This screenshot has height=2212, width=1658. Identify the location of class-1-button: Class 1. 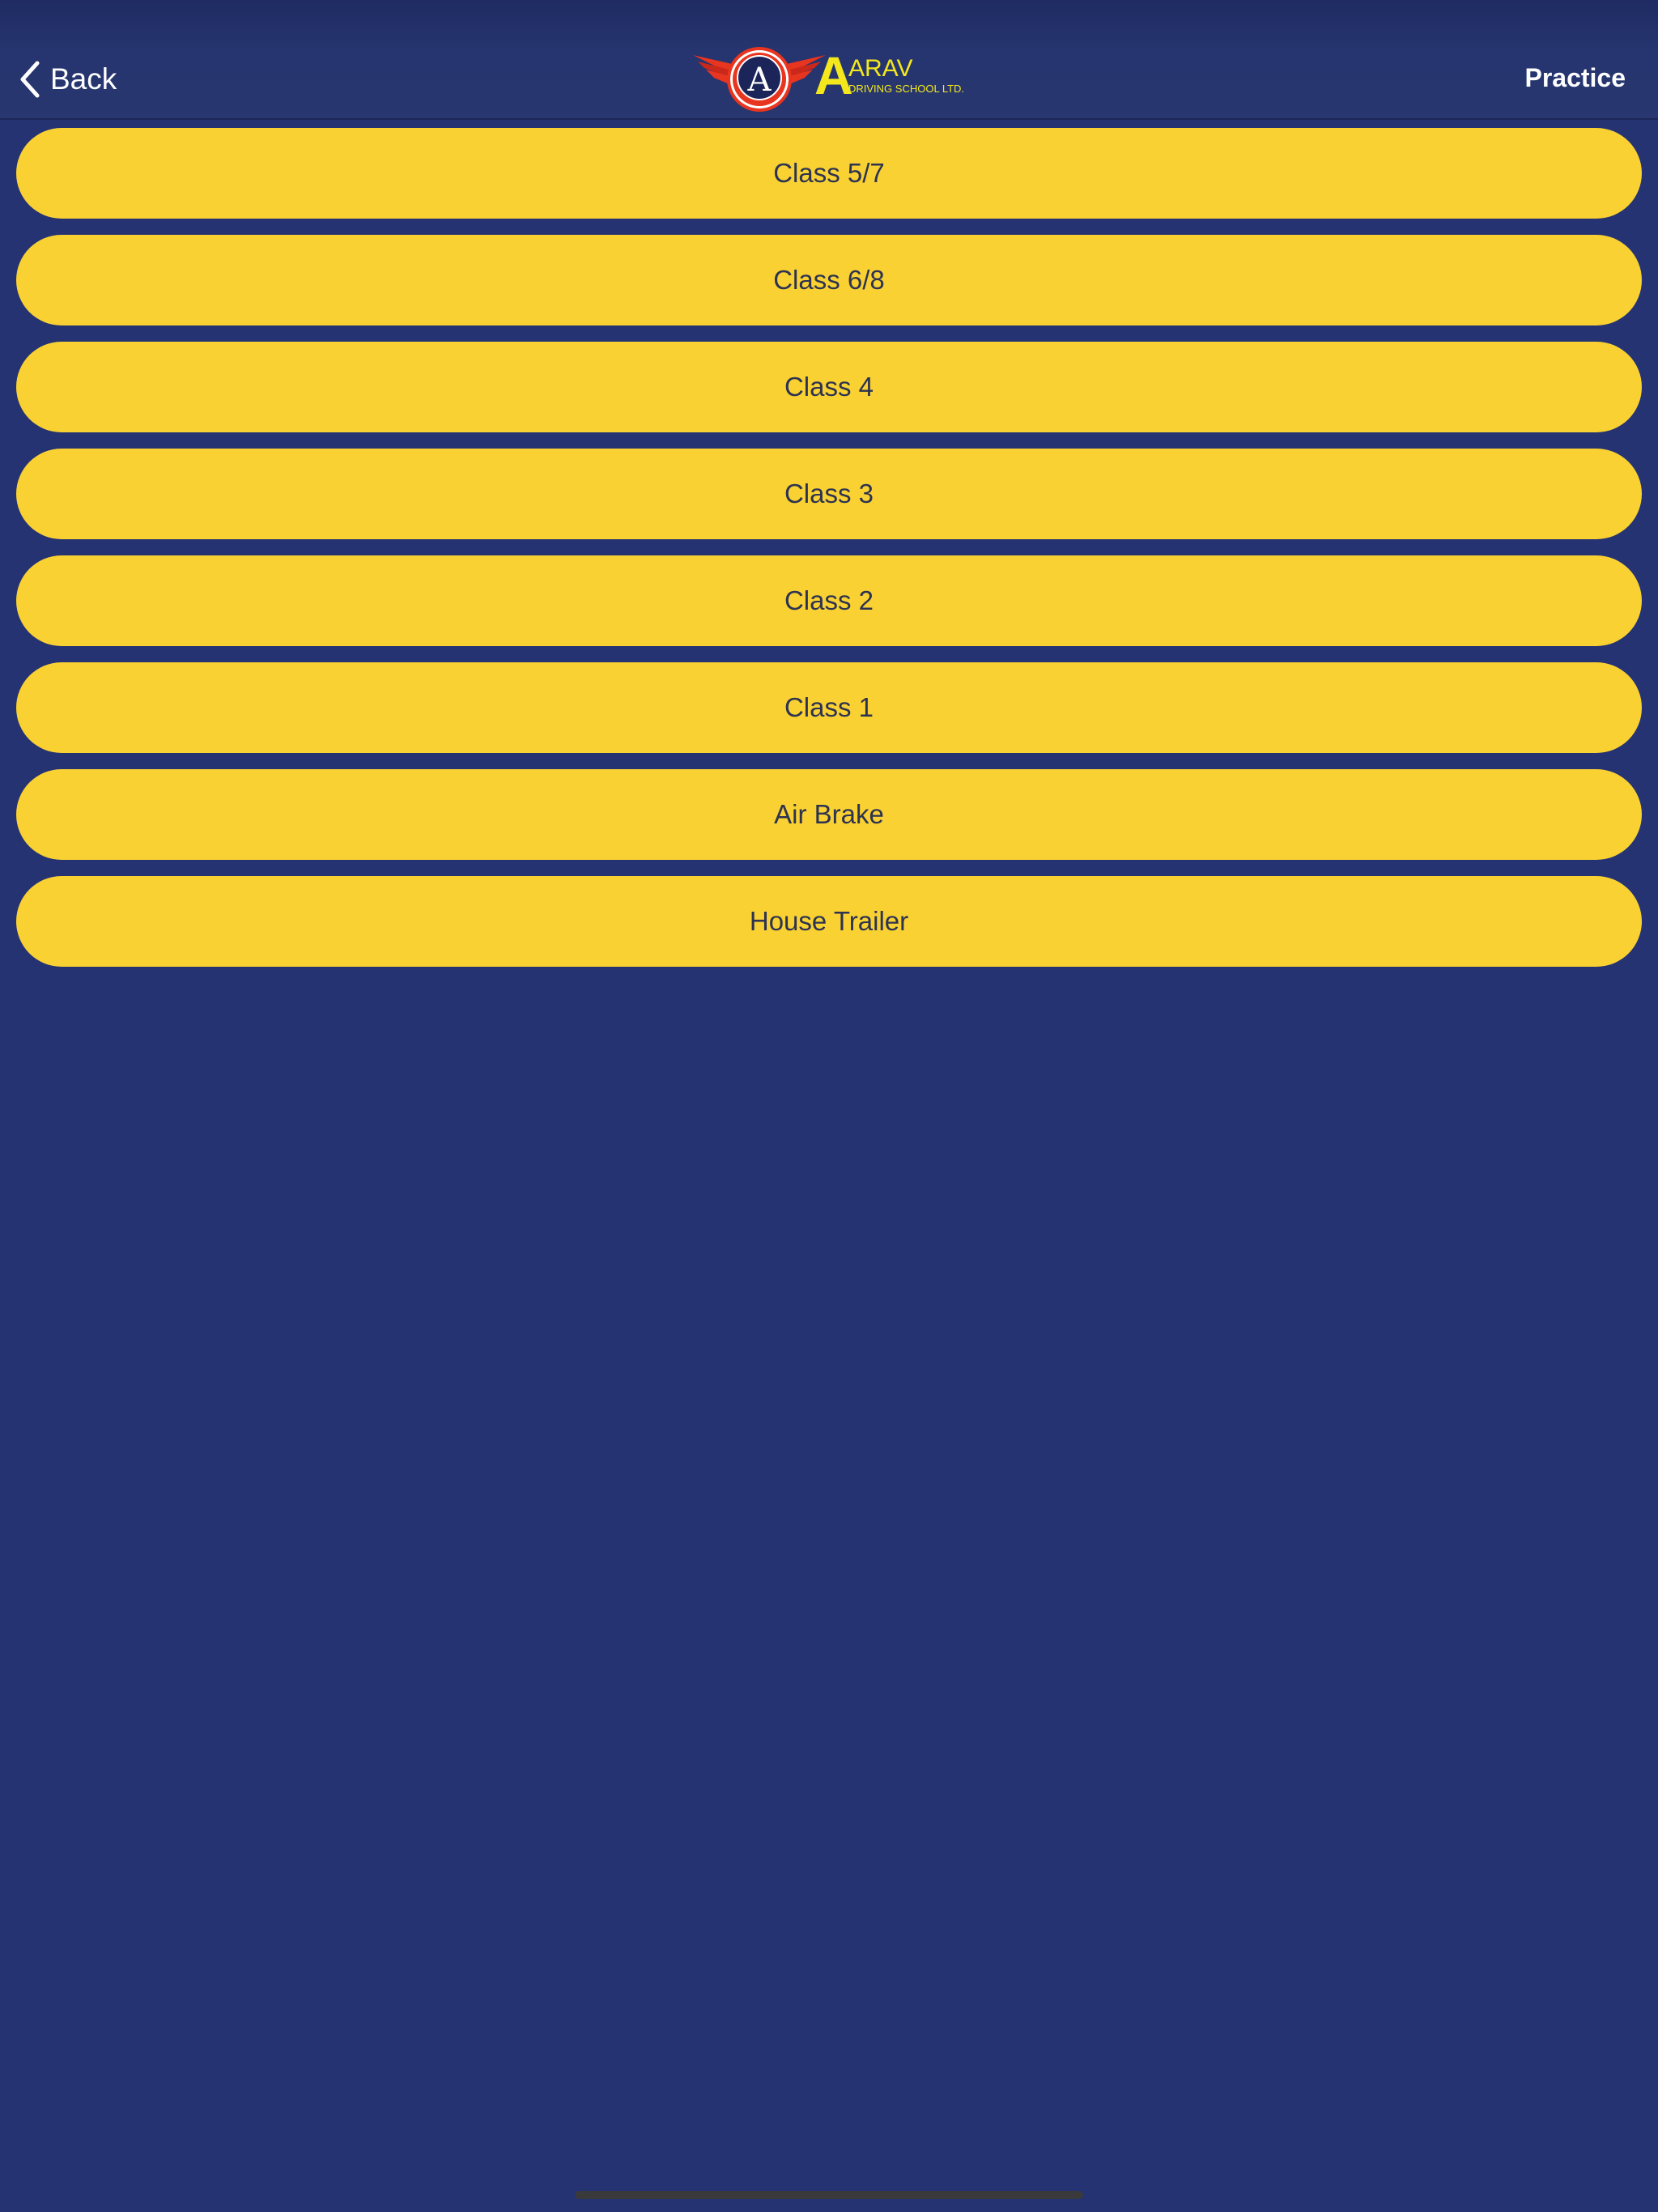
(829, 707).